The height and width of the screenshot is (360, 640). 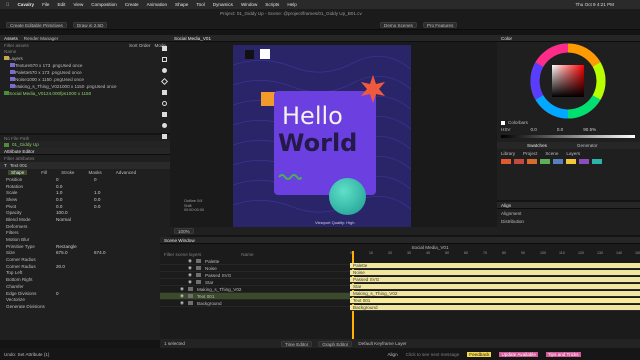 What do you see at coordinates (179, 240) in the screenshot?
I see `tab-scene-window: Scene Window` at bounding box center [179, 240].